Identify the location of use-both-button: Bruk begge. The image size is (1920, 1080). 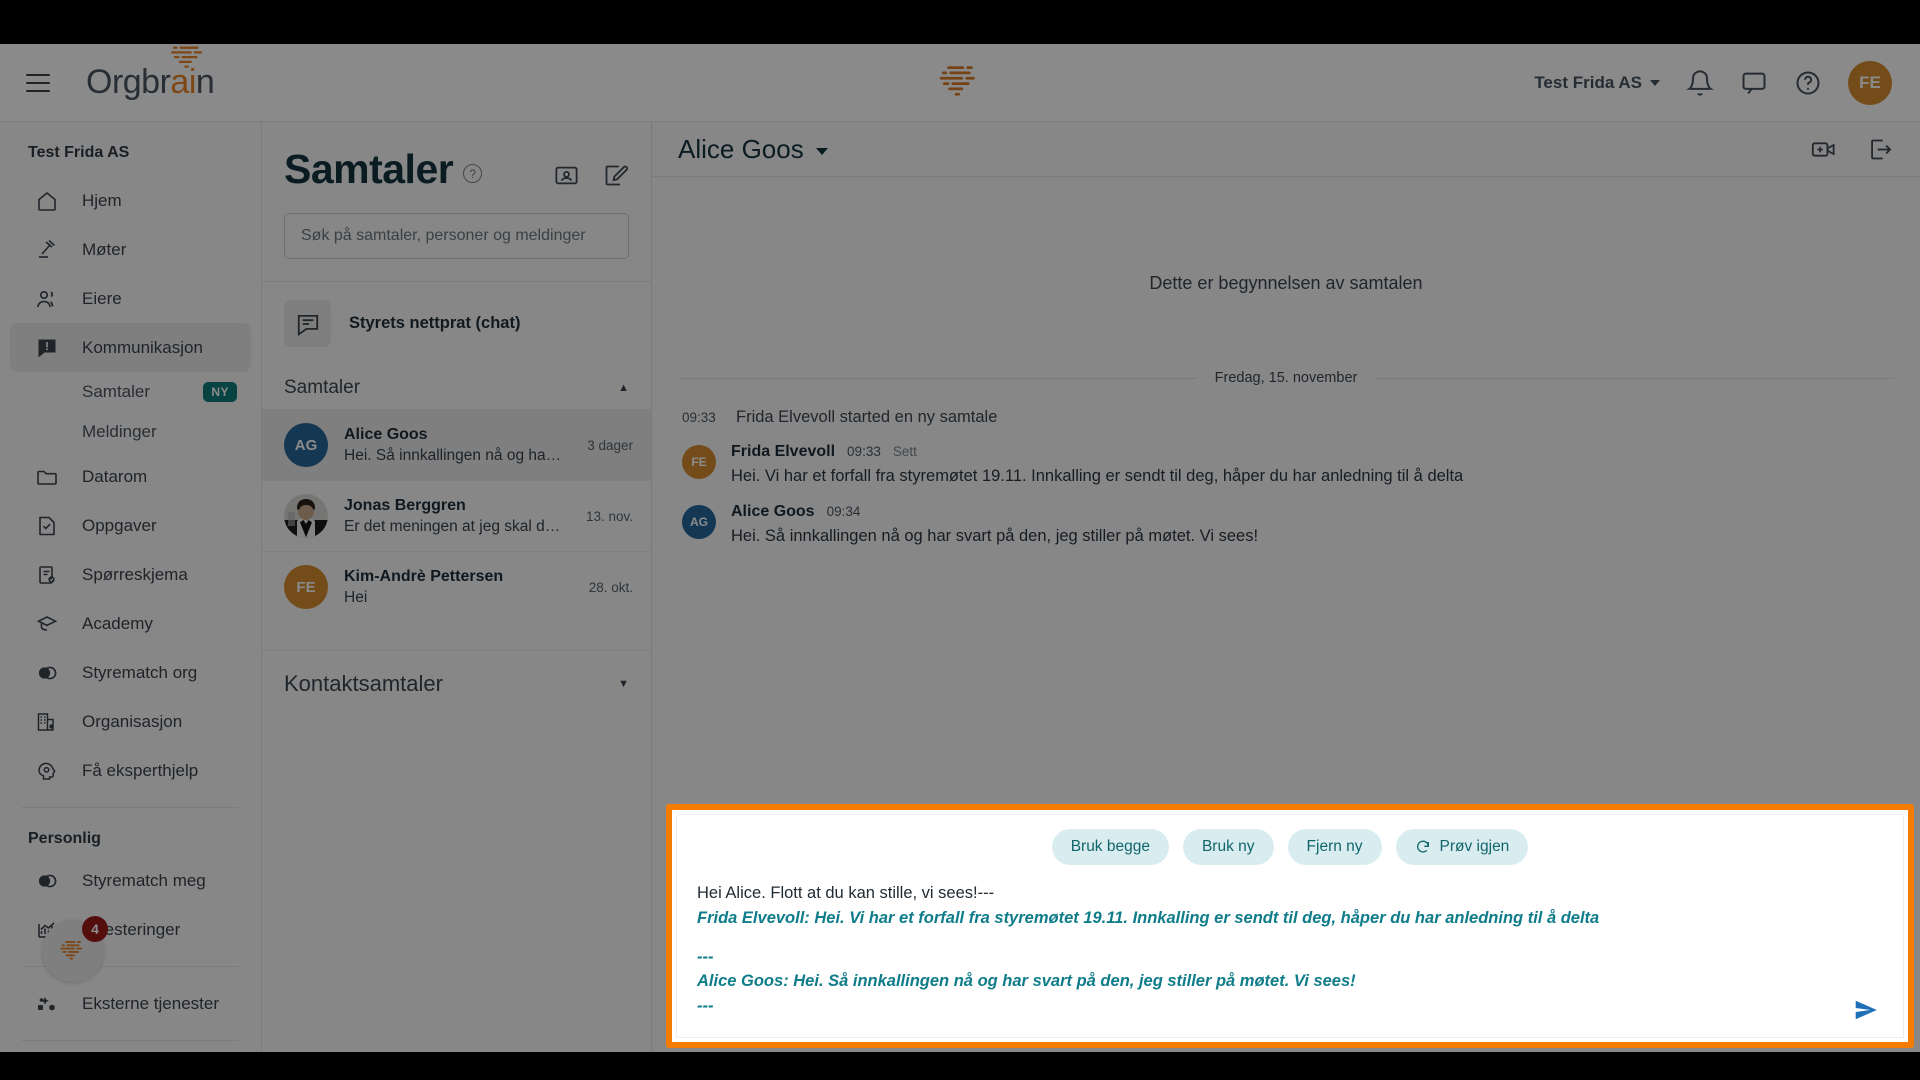
(1110, 847).